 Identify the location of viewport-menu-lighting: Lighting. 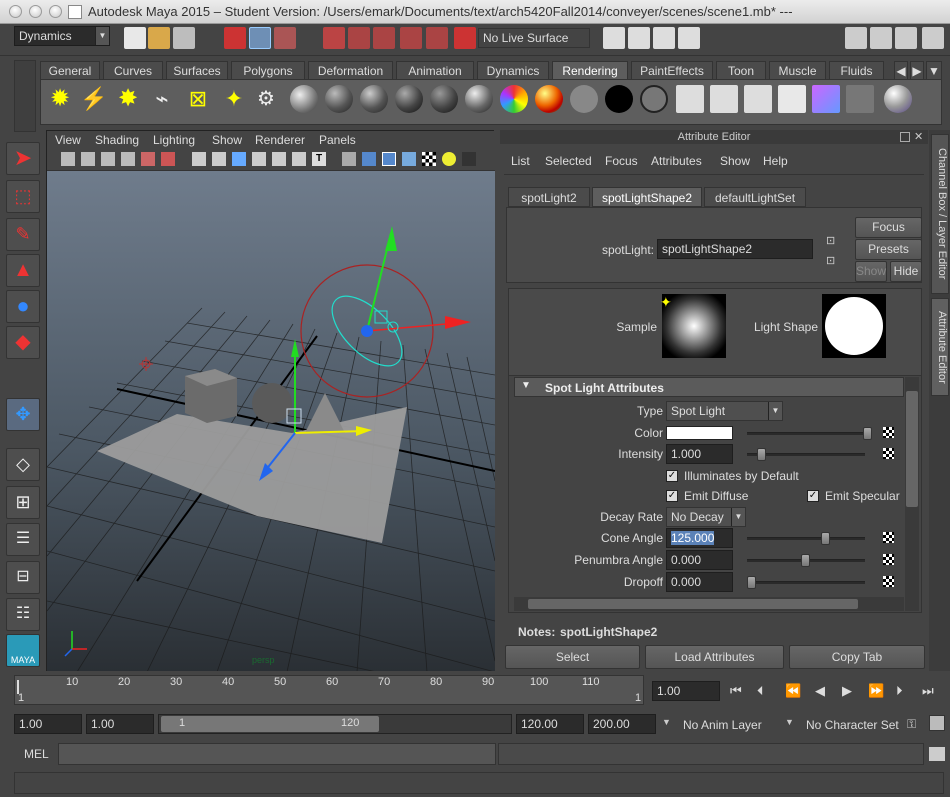
(174, 140).